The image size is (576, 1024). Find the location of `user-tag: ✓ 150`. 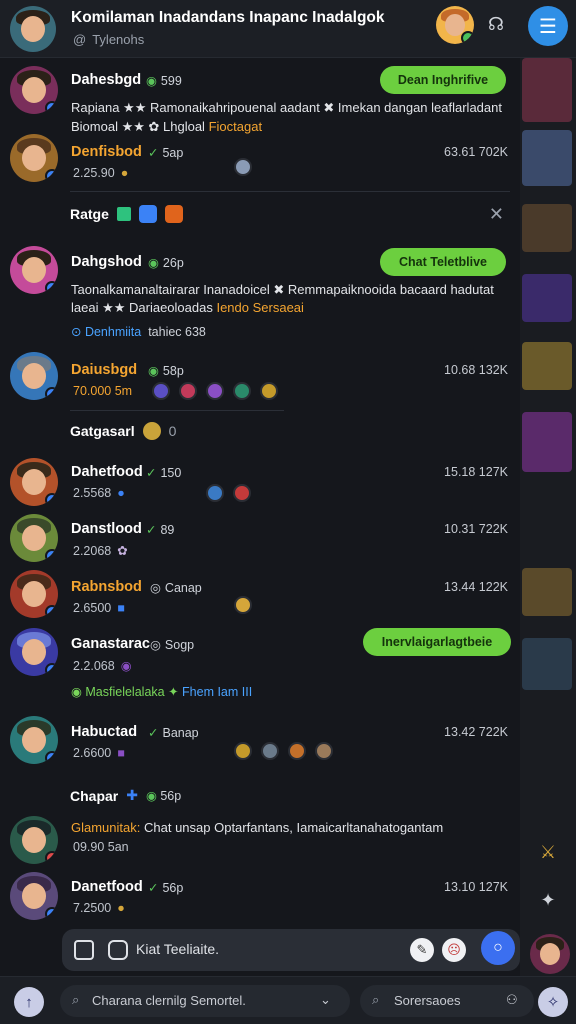

user-tag: ✓ 150 is located at coordinates (164, 473).